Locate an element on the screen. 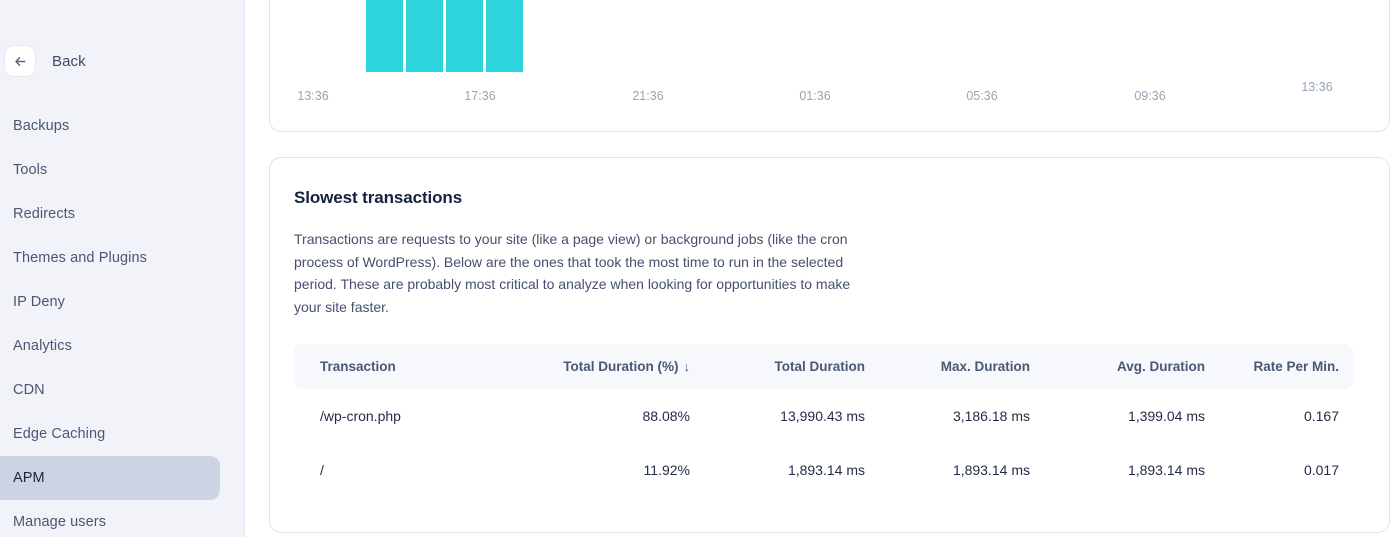 The height and width of the screenshot is (537, 1400). sidebar-item-label: Tools is located at coordinates (30, 170).